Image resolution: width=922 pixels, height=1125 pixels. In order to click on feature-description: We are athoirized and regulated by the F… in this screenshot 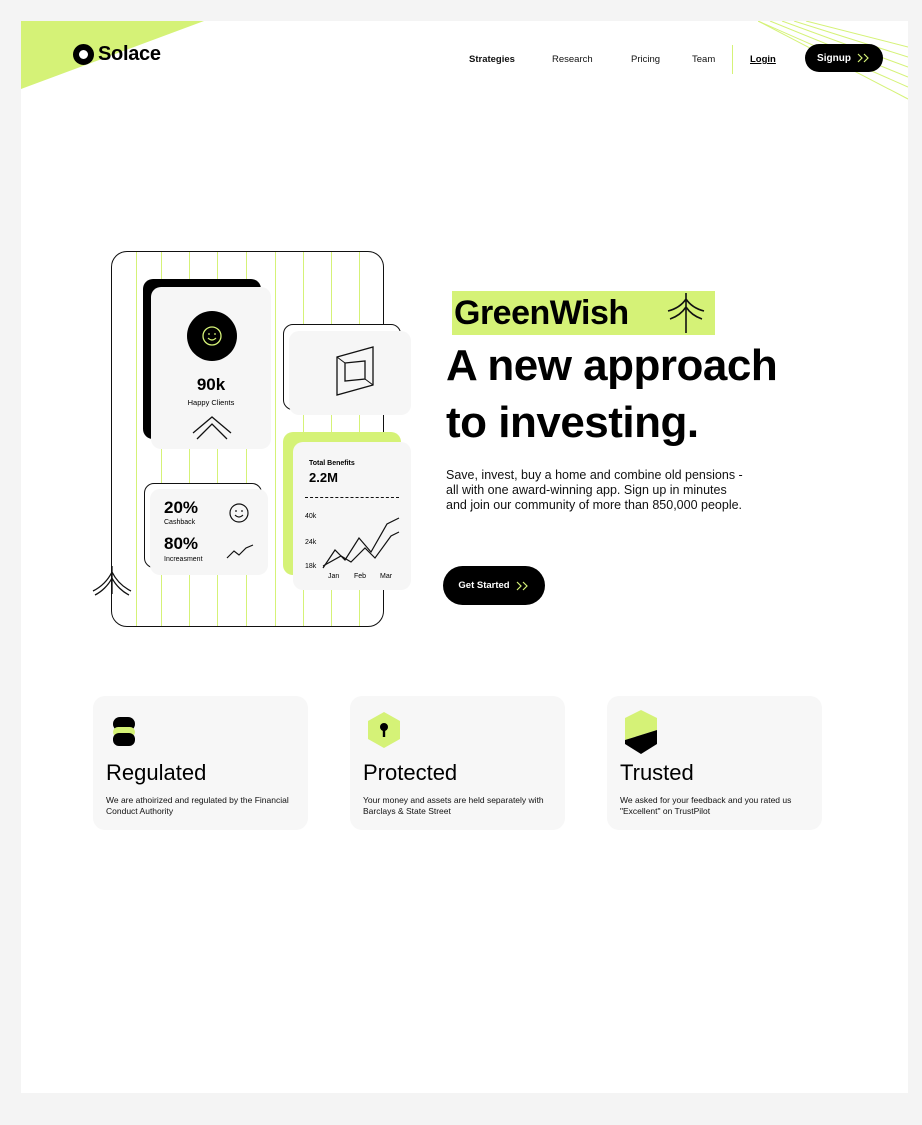, I will do `click(197, 805)`.